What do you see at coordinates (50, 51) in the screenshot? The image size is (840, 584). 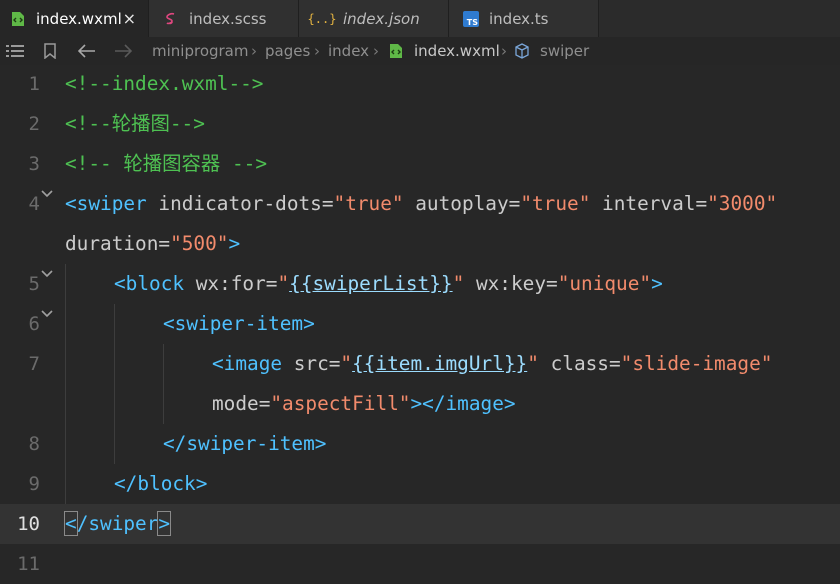 I see `bookmark-icon` at bounding box center [50, 51].